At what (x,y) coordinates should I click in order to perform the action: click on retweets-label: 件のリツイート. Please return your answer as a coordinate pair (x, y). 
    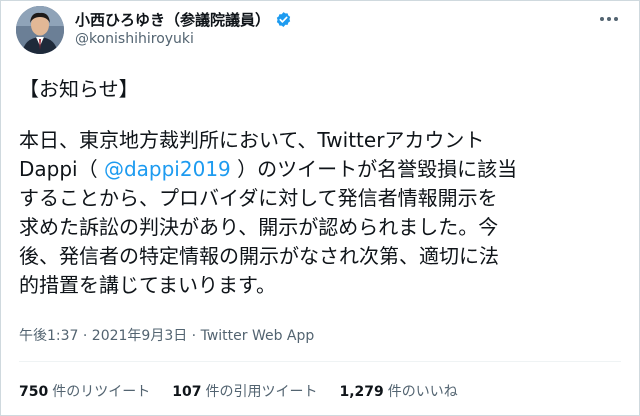
    Looking at the image, I should click on (101, 392).